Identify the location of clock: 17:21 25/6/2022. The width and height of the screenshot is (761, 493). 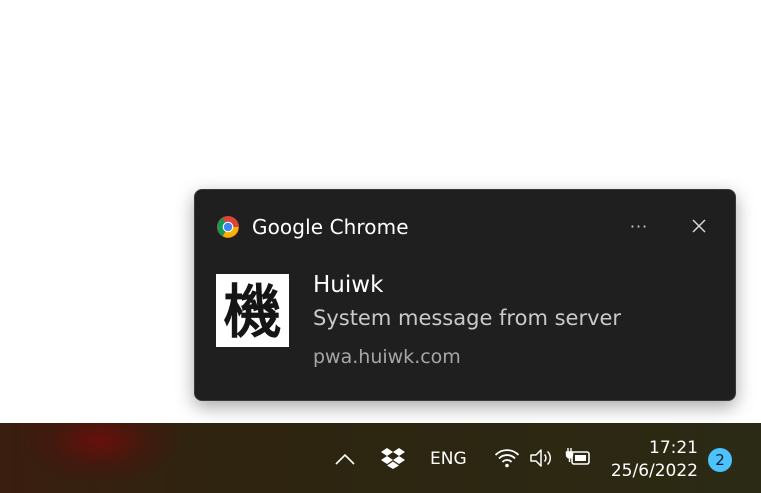
(652, 460).